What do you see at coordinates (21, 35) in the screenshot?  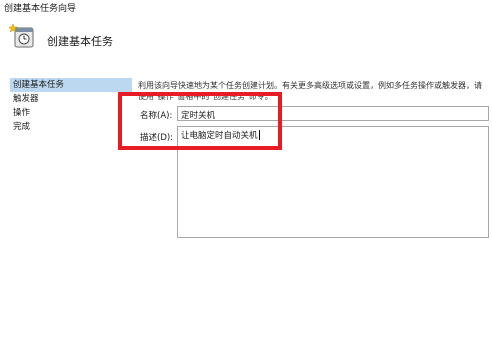 I see `task-scheduler-icon` at bounding box center [21, 35].